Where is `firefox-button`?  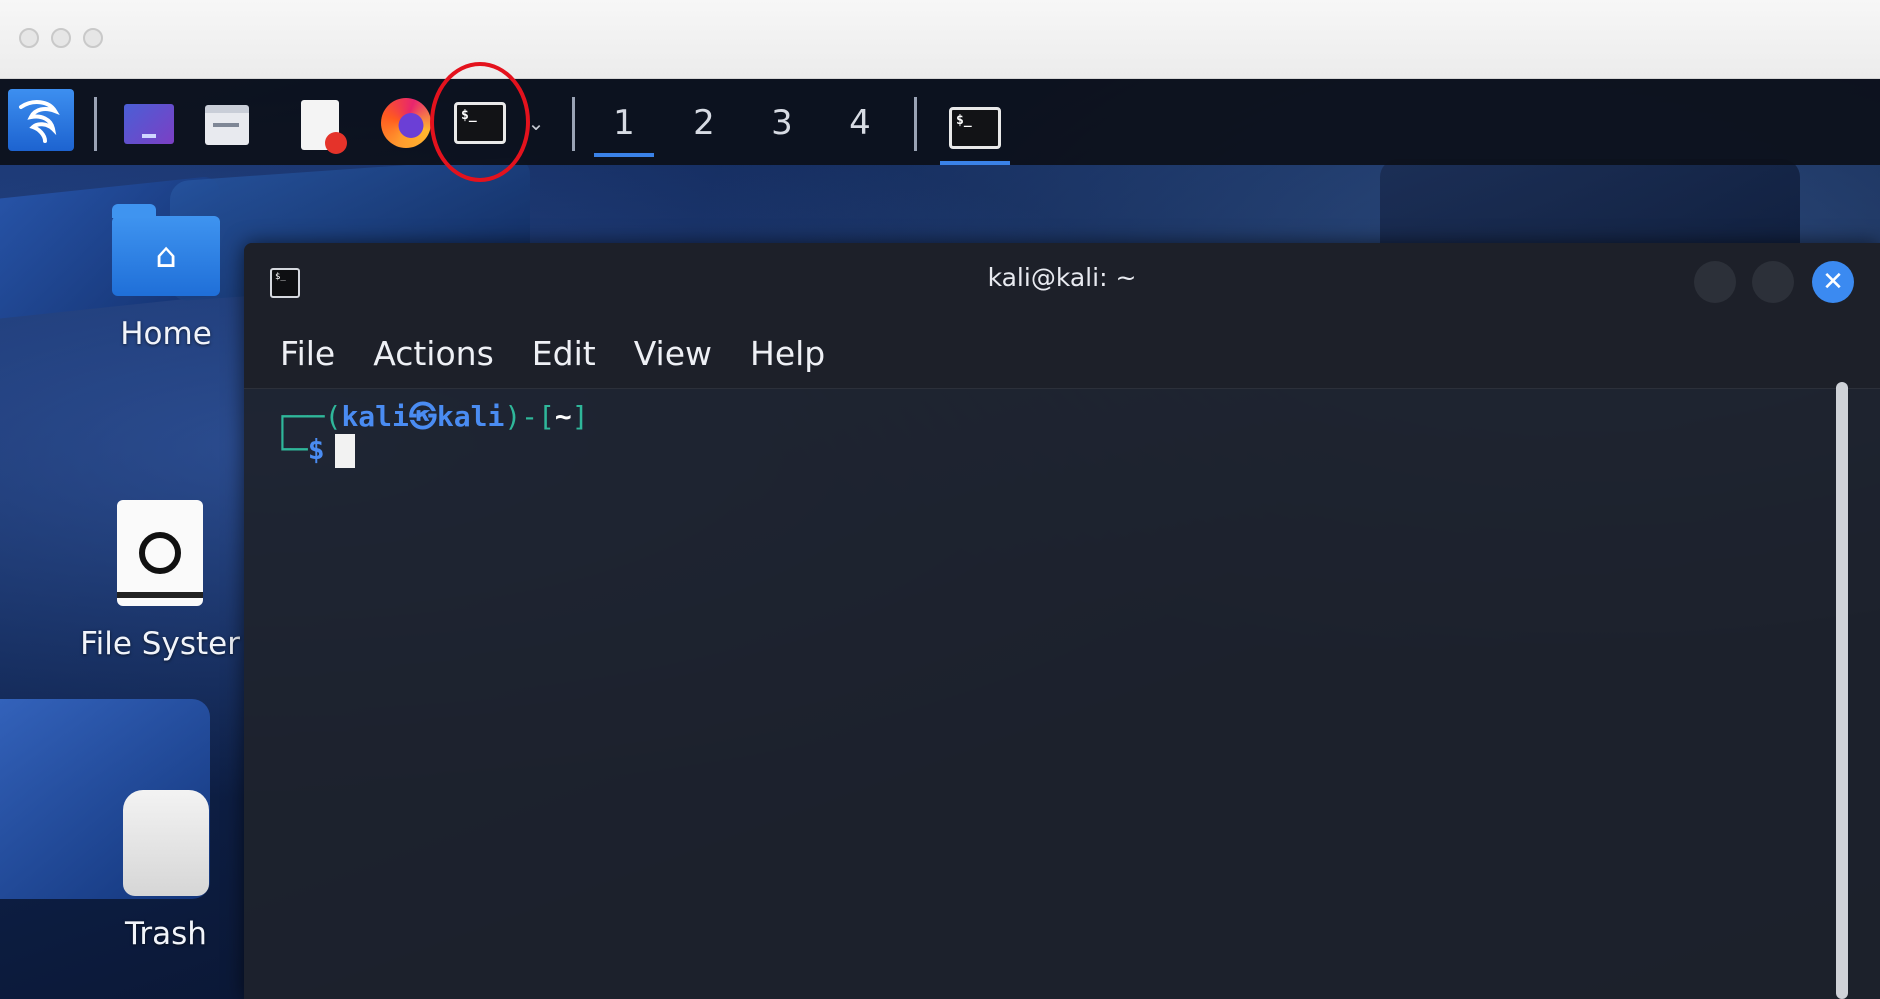 firefox-button is located at coordinates (406, 123).